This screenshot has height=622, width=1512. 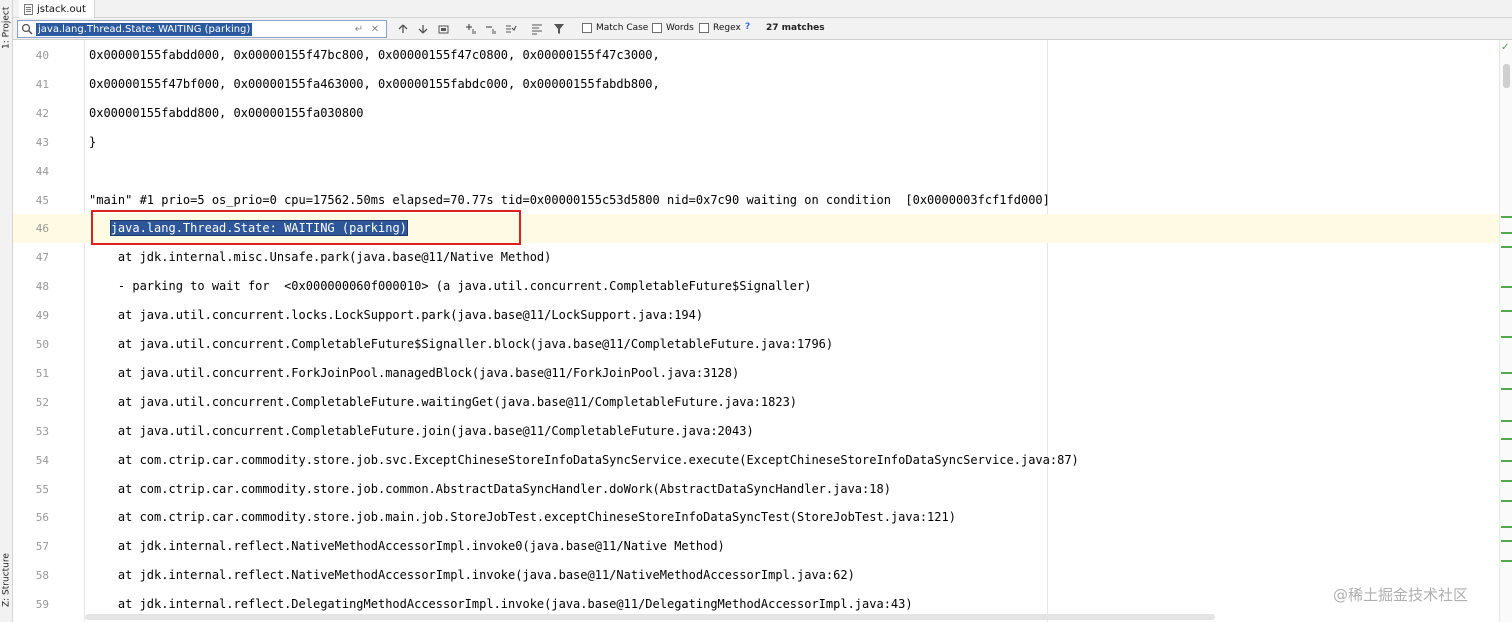 I want to click on line-number: 57, so click(x=42, y=547).